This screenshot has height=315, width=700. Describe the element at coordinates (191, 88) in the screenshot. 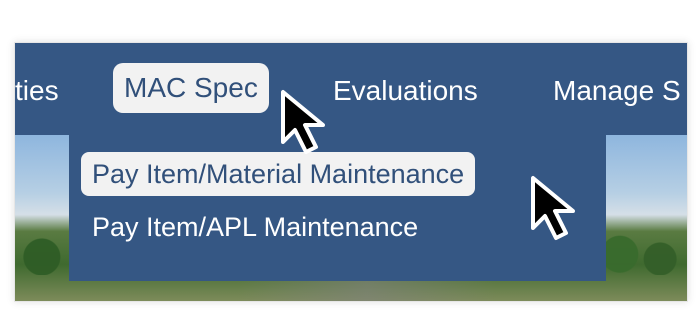

I see `nav-item-mac-spec: MAC Spec` at that location.